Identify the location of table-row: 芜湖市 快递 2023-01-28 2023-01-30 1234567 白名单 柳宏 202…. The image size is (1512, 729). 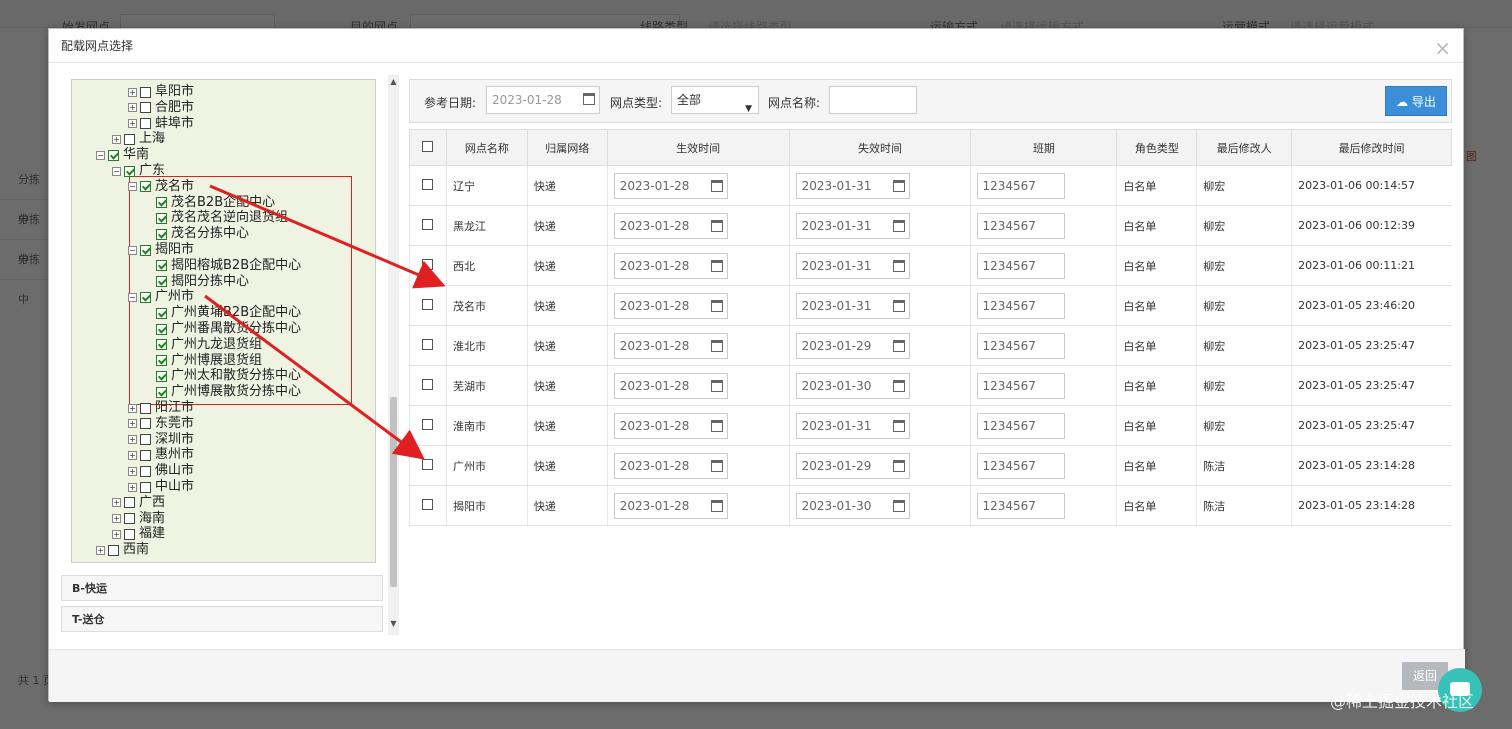
(930, 385).